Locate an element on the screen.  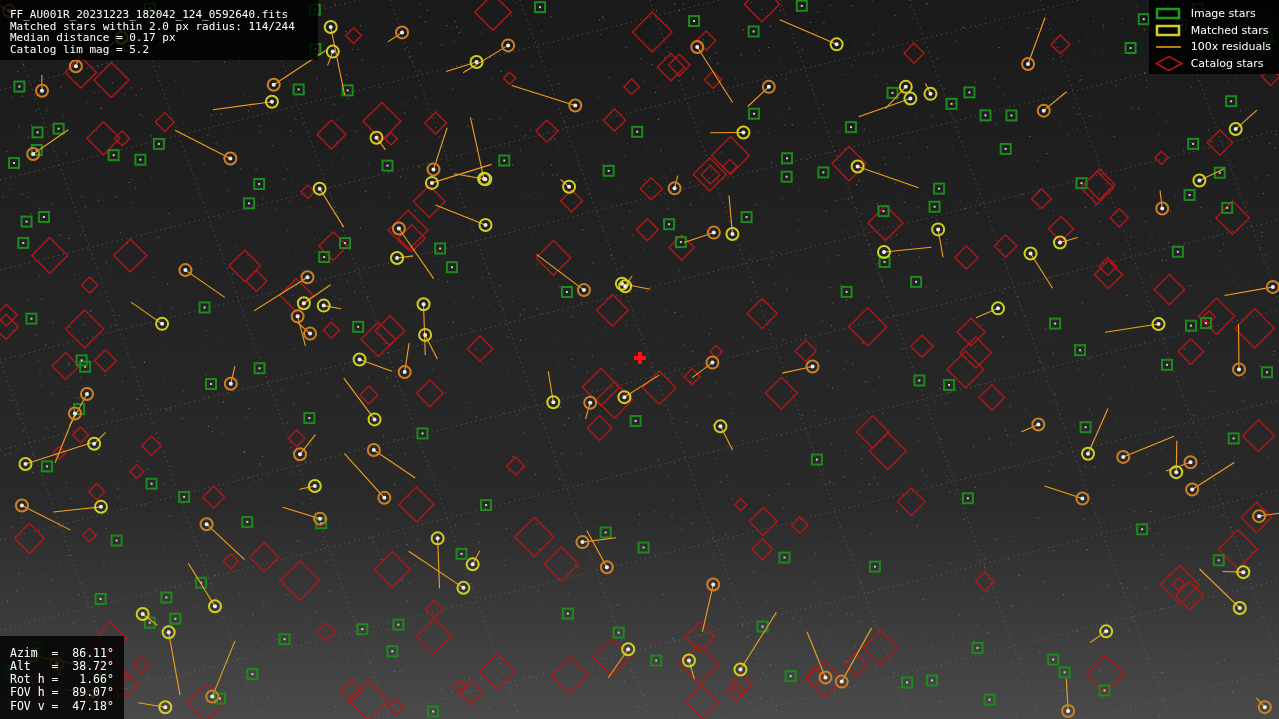
info-text: Matched stars within 2.0 px radius: 114/244 is located at coordinates (153, 26).